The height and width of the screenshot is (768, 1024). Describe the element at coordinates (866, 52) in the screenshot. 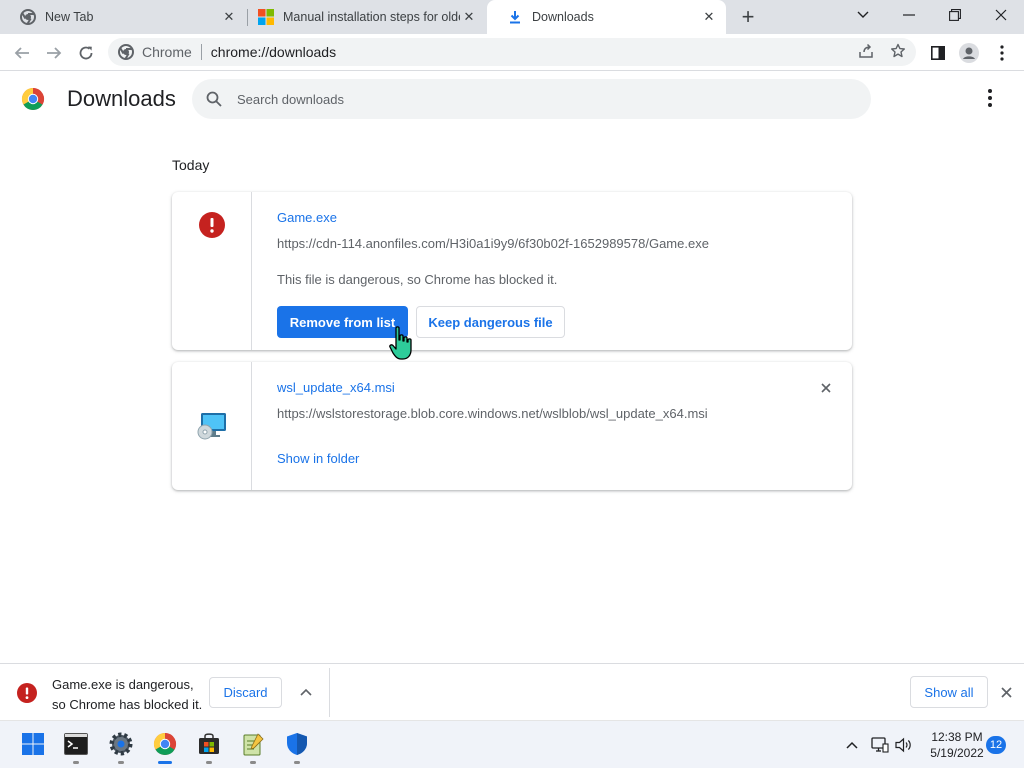

I see `share-icon` at that location.